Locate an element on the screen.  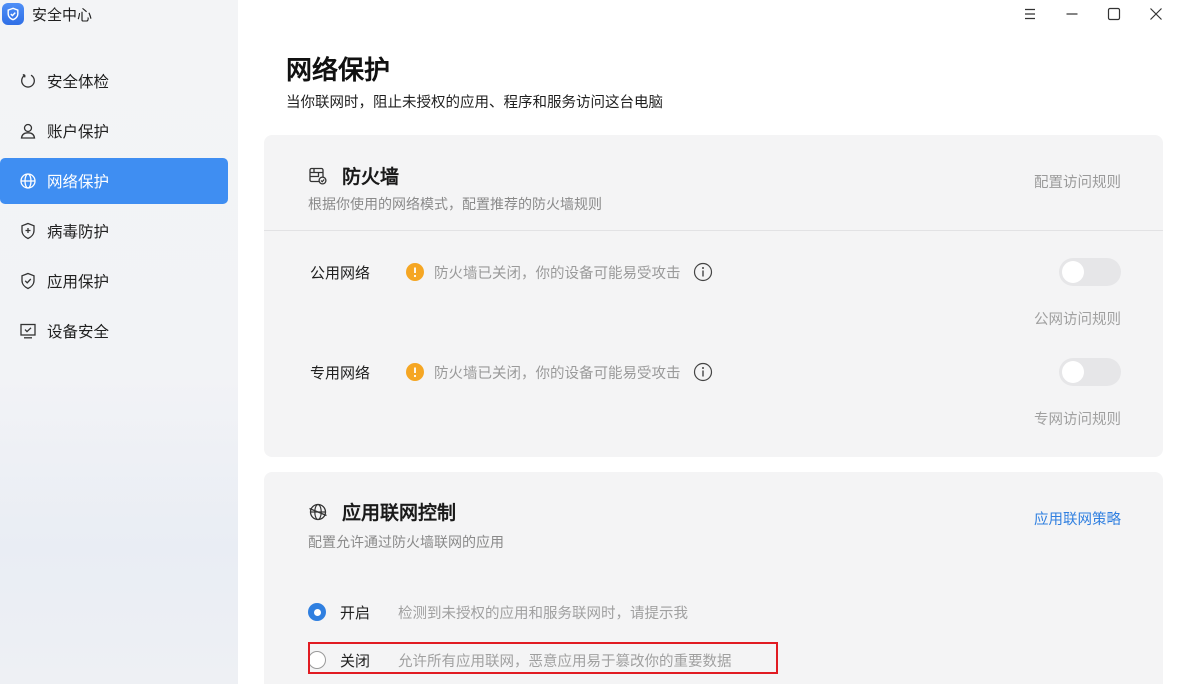
app-network-header: 应用联网控制 is located at coordinates (382, 511).